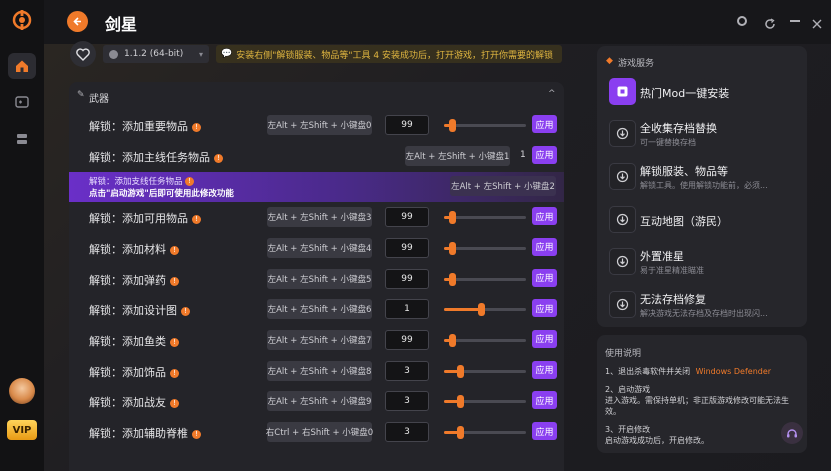  I want to click on value-input: 1, so click(407, 309).